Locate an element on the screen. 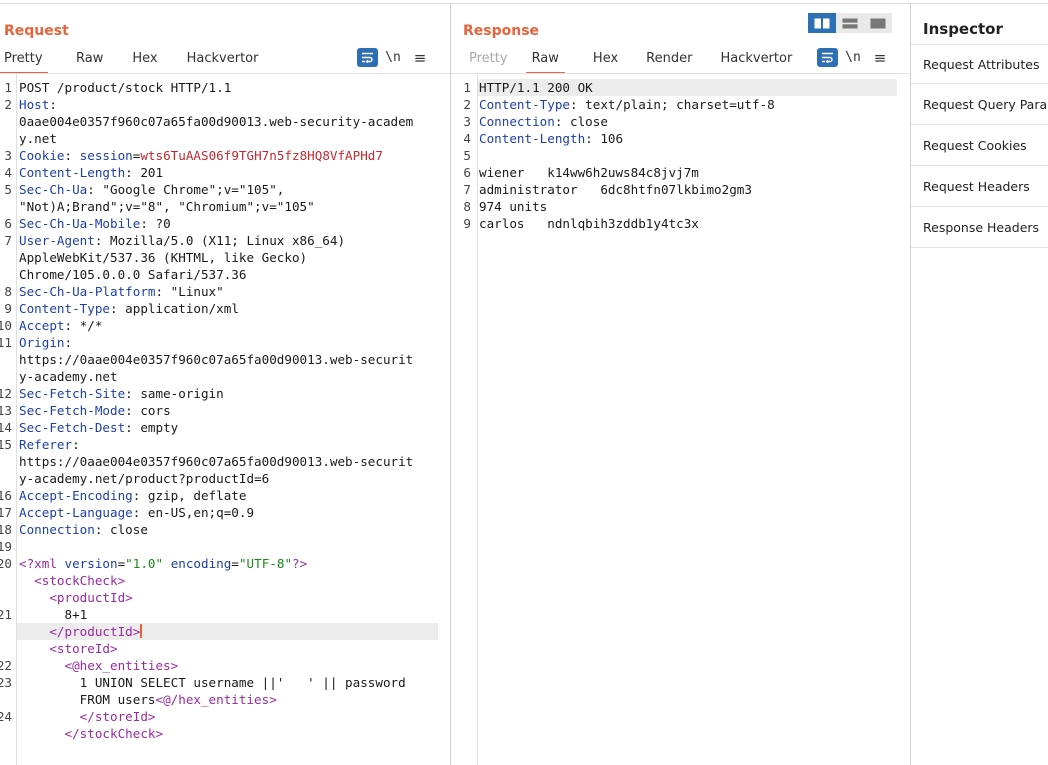 Image resolution: width=1048 pixels, height=765 pixels. header-value: : close is located at coordinates (581, 121).